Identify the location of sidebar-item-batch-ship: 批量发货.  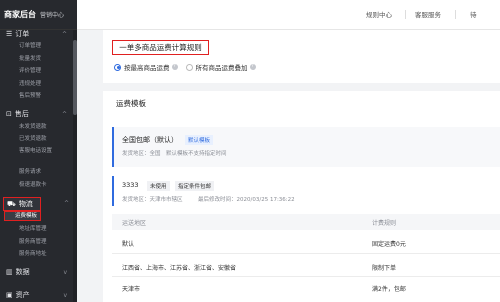
(30, 59).